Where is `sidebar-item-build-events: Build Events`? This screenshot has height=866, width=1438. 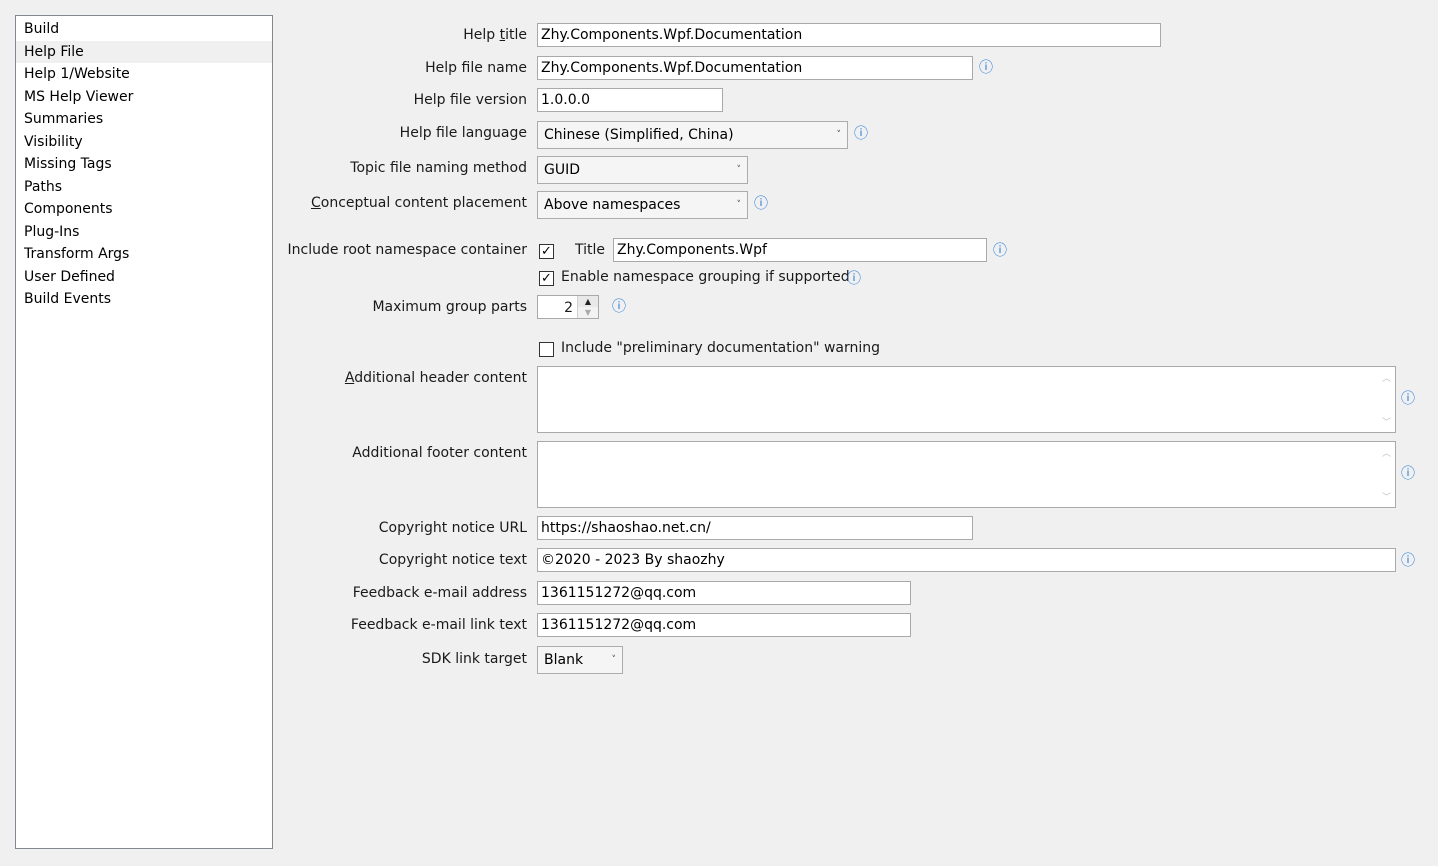 sidebar-item-build-events: Build Events is located at coordinates (144, 299).